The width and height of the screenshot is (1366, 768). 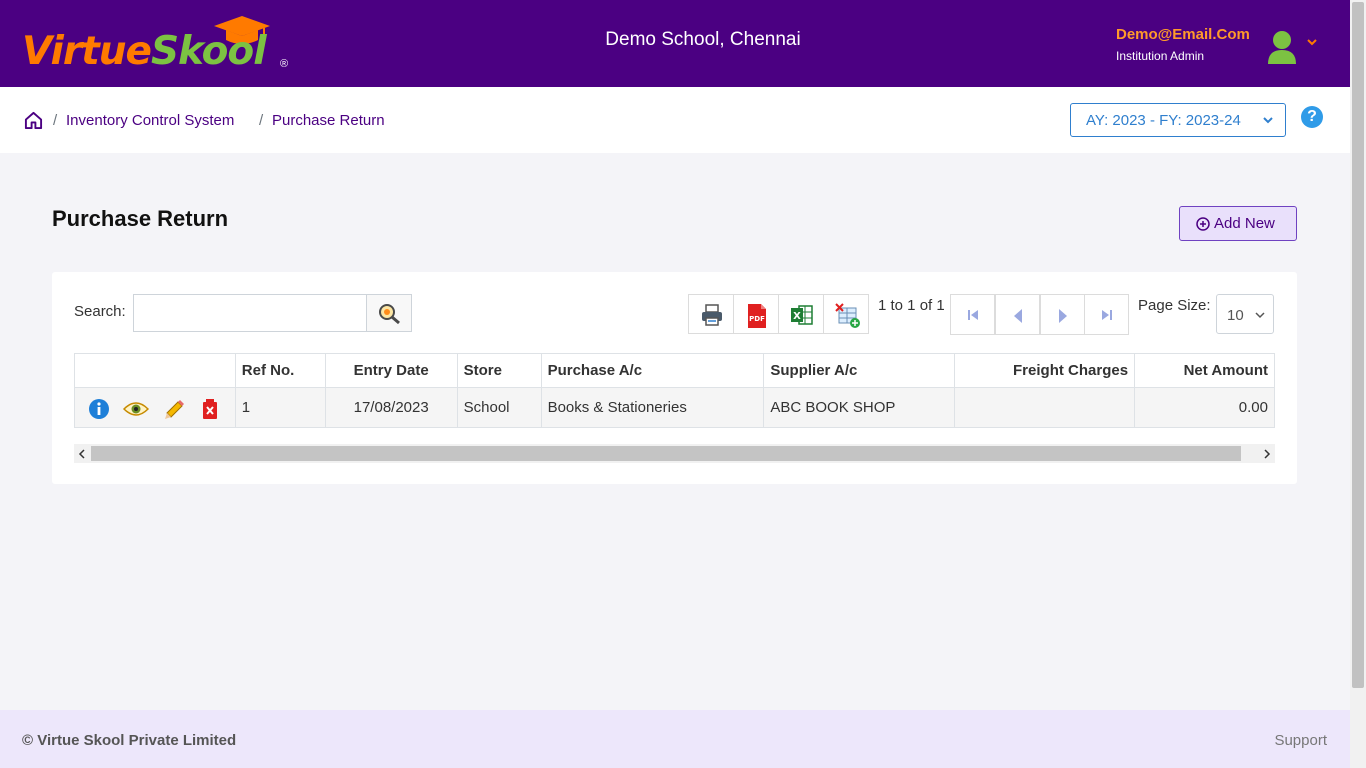 I want to click on export-pdf-button: PDF, so click(x=756, y=314).